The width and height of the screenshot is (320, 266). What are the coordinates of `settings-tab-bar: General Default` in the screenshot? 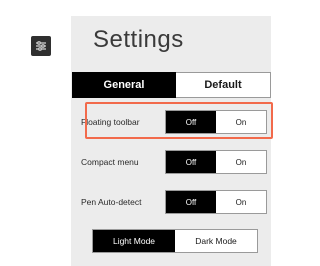 It's located at (171, 85).